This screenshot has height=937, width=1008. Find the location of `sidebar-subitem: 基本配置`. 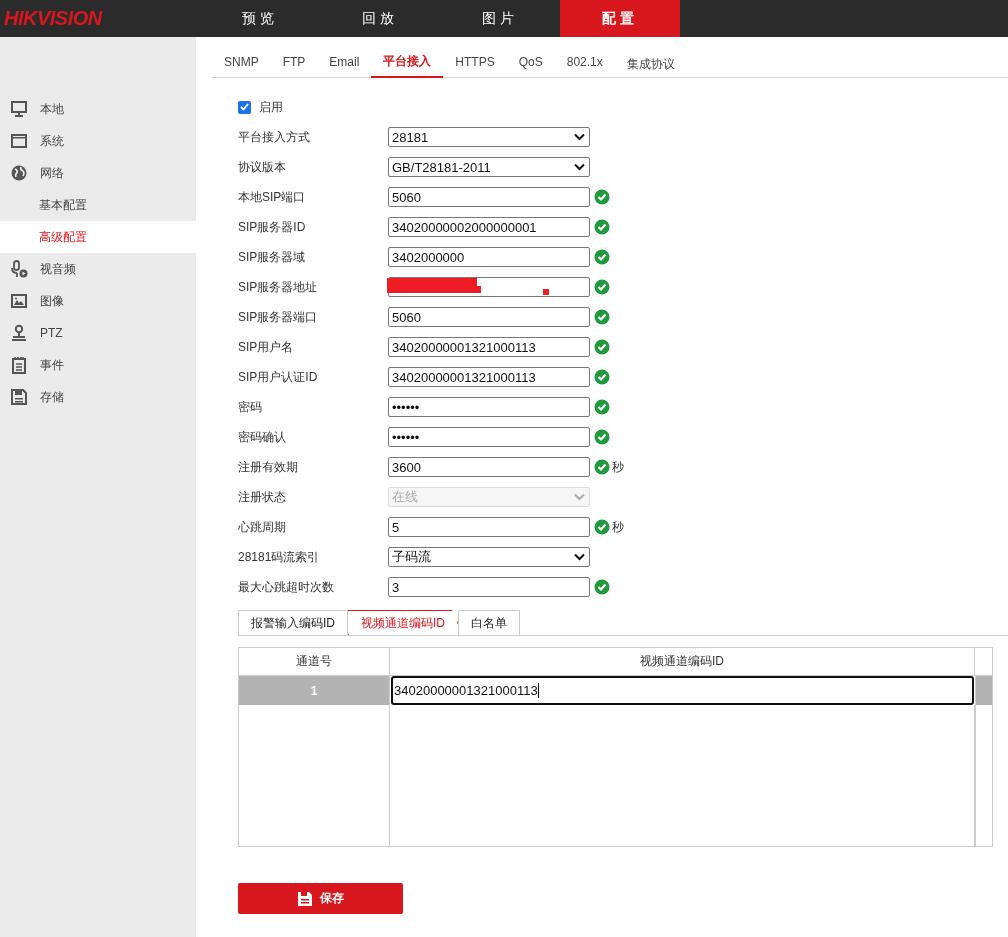

sidebar-subitem: 基本配置 is located at coordinates (98, 205).